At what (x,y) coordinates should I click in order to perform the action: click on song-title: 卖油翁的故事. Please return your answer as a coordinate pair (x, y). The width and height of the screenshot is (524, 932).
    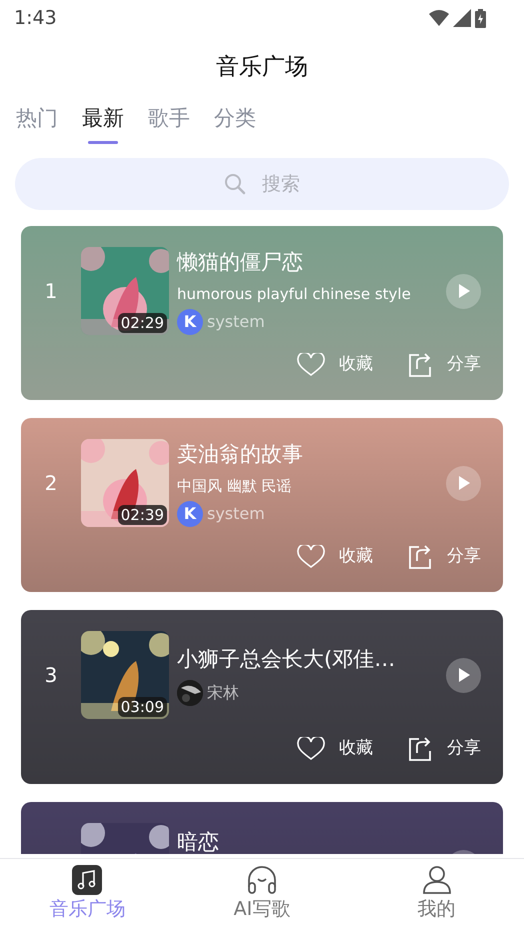
    Looking at the image, I should click on (240, 454).